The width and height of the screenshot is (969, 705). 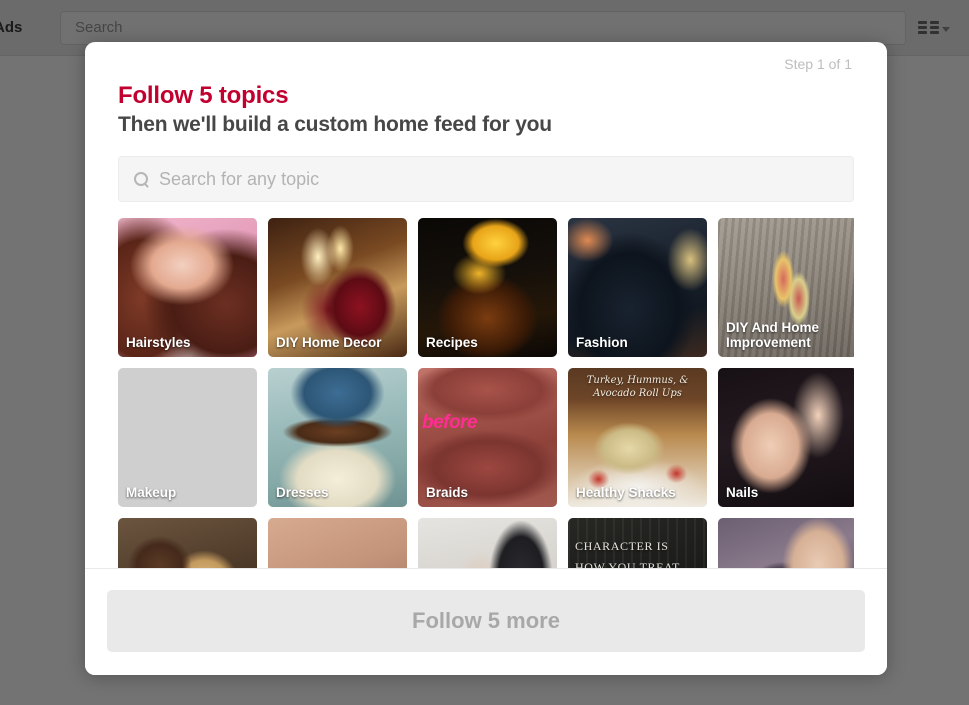 What do you see at coordinates (450, 422) in the screenshot?
I see `topic-tile-image-text: before` at bounding box center [450, 422].